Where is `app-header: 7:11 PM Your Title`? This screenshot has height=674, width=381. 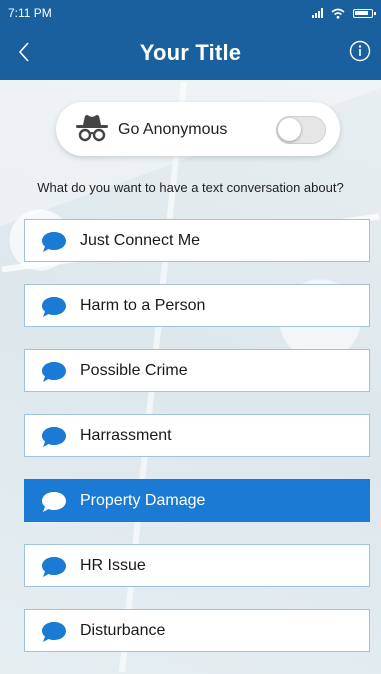 app-header: 7:11 PM Your Title is located at coordinates (190, 40).